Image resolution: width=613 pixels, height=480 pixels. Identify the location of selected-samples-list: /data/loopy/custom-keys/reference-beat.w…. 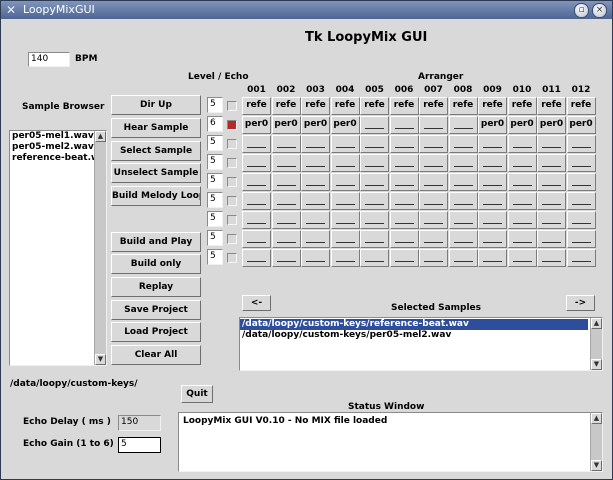
(421, 344).